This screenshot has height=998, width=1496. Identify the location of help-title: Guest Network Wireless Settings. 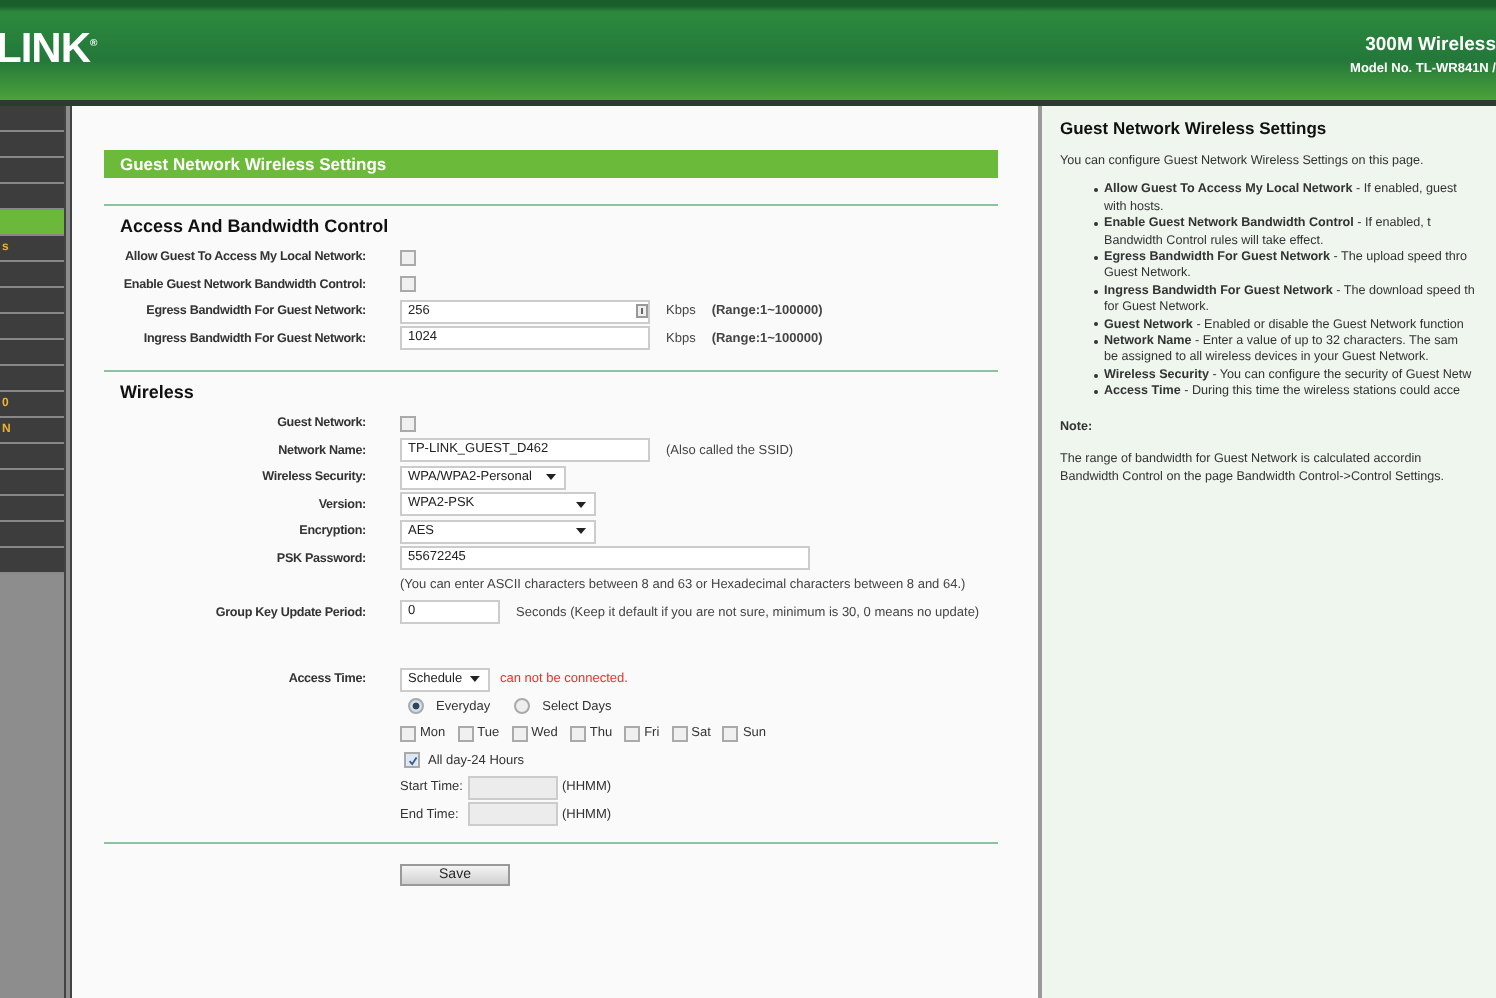
(1194, 128).